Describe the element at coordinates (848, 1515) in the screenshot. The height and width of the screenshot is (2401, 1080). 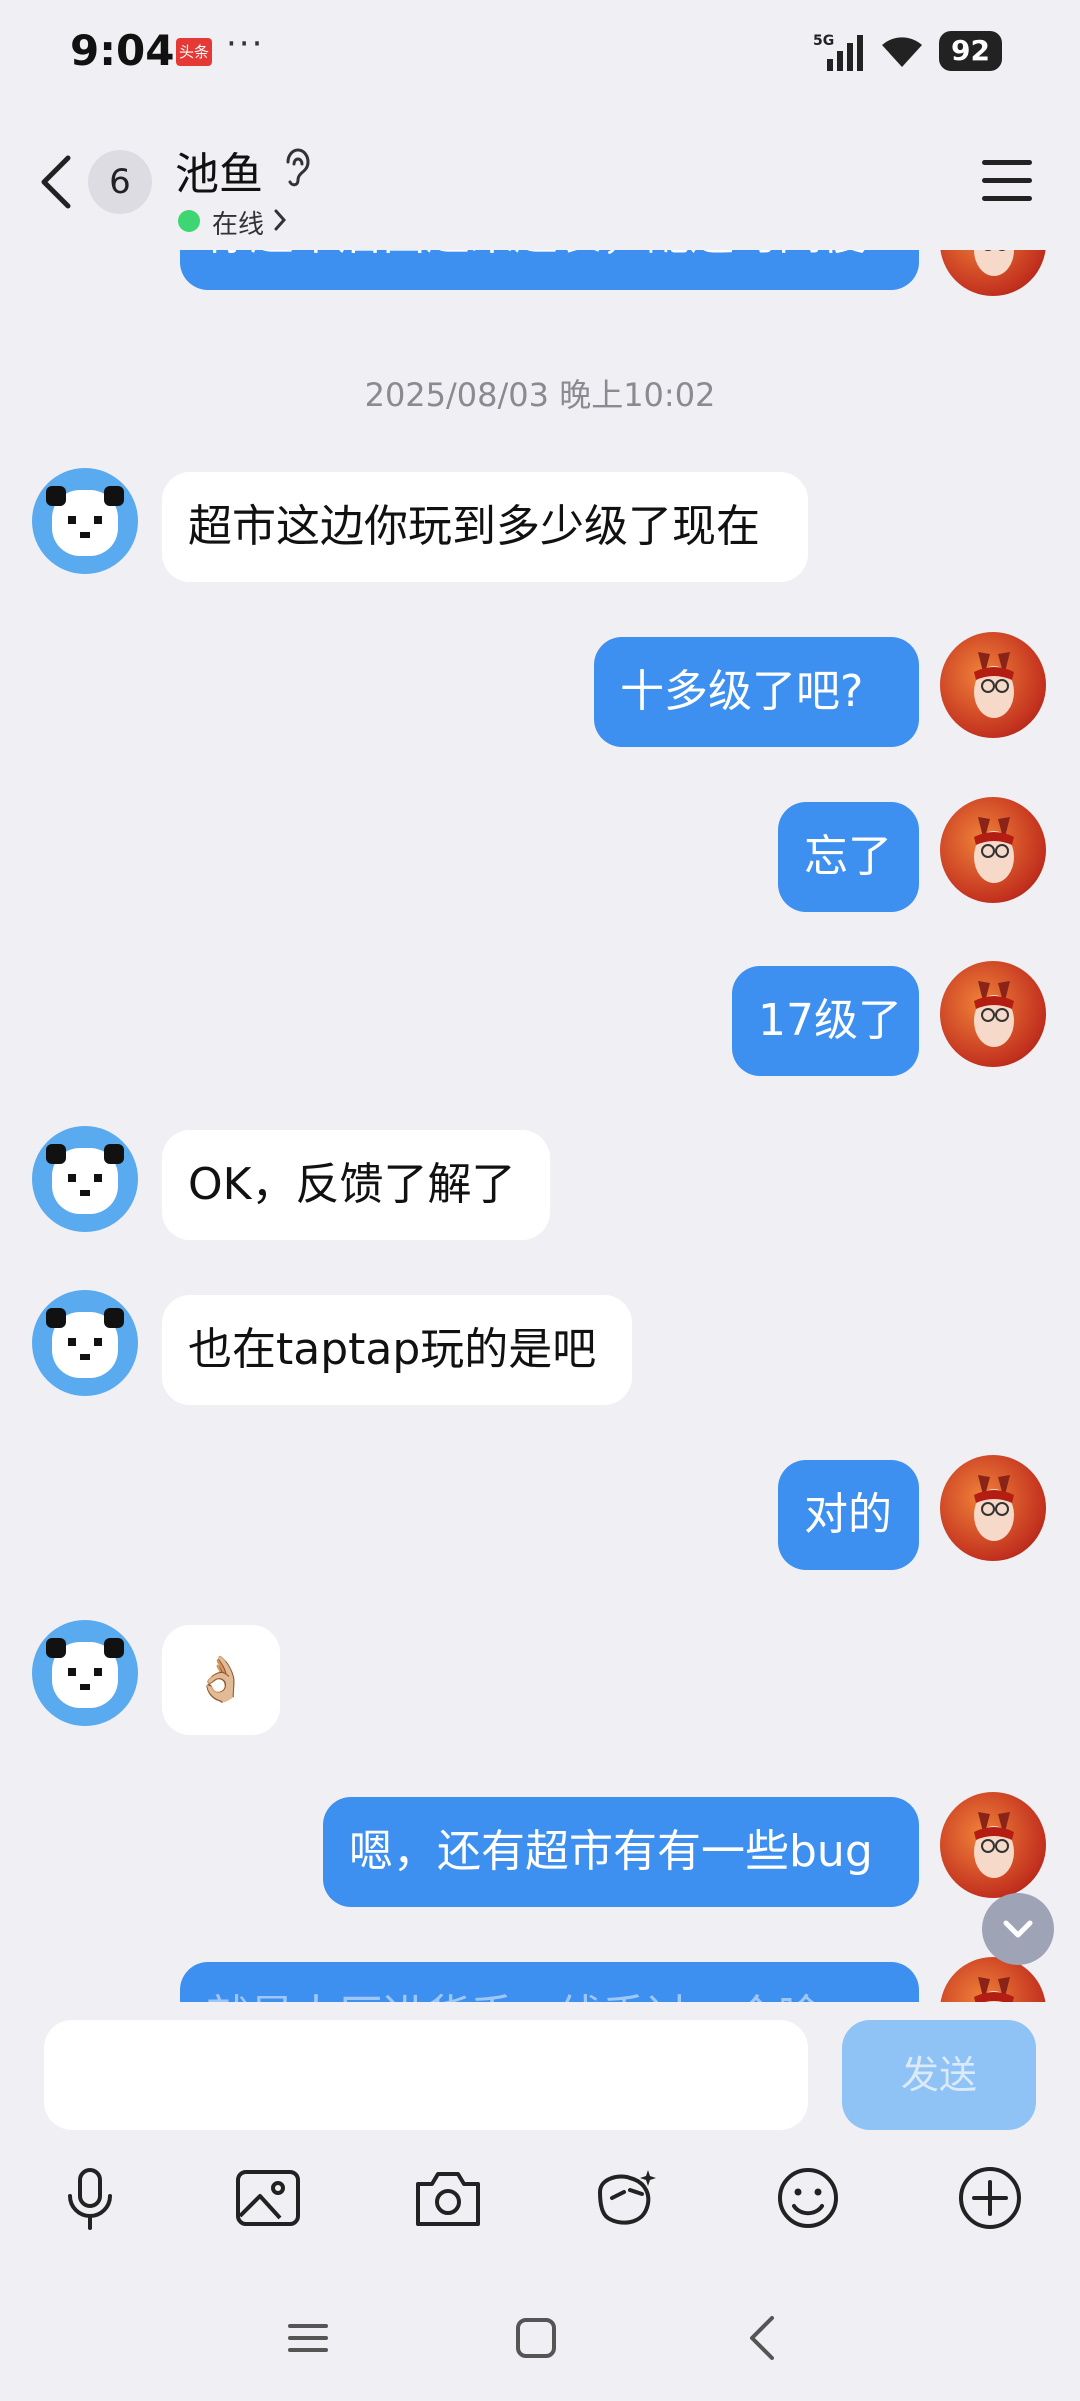
I see `message-bubble: 对的` at that location.